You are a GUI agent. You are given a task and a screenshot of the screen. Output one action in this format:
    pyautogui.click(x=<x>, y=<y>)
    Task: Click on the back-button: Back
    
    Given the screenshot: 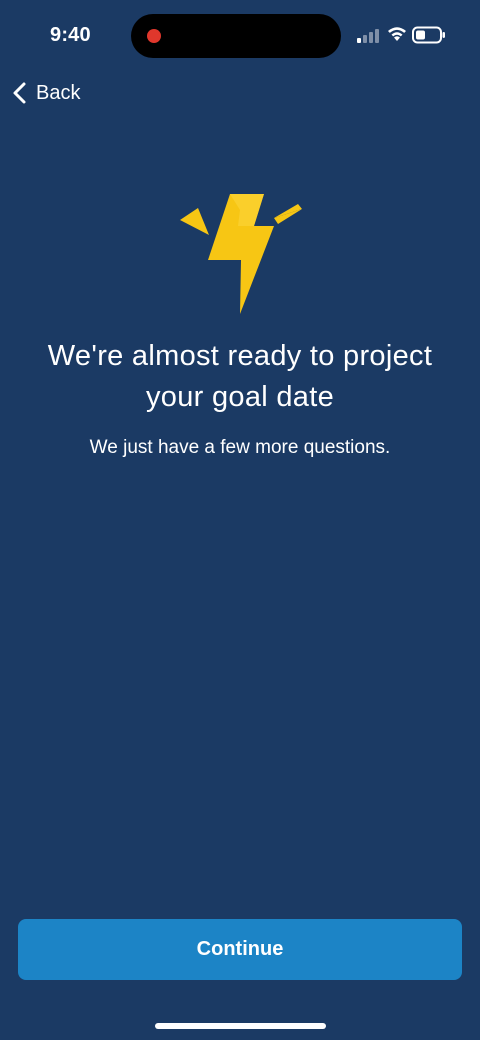 What is the action you would take?
    pyautogui.click(x=45, y=93)
    